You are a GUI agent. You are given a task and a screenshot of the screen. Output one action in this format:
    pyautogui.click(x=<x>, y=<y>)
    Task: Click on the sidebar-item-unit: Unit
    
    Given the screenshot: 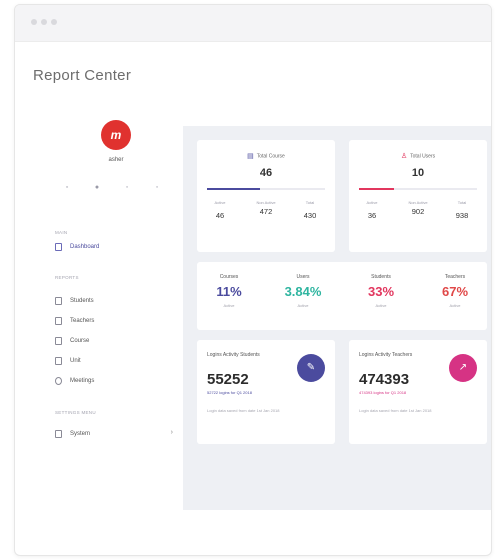 What is the action you would take?
    pyautogui.click(x=115, y=361)
    